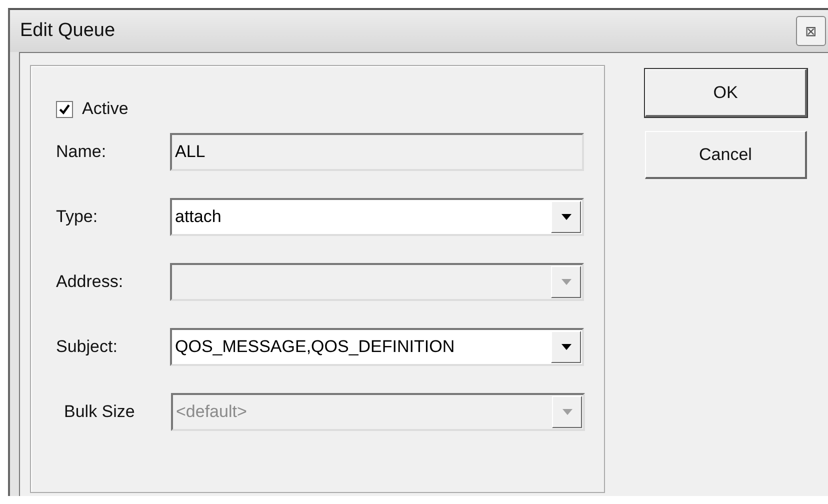 Image resolution: width=828 pixels, height=504 pixels. Describe the element at coordinates (105, 109) in the screenshot. I see `checkbox-label: Active` at that location.